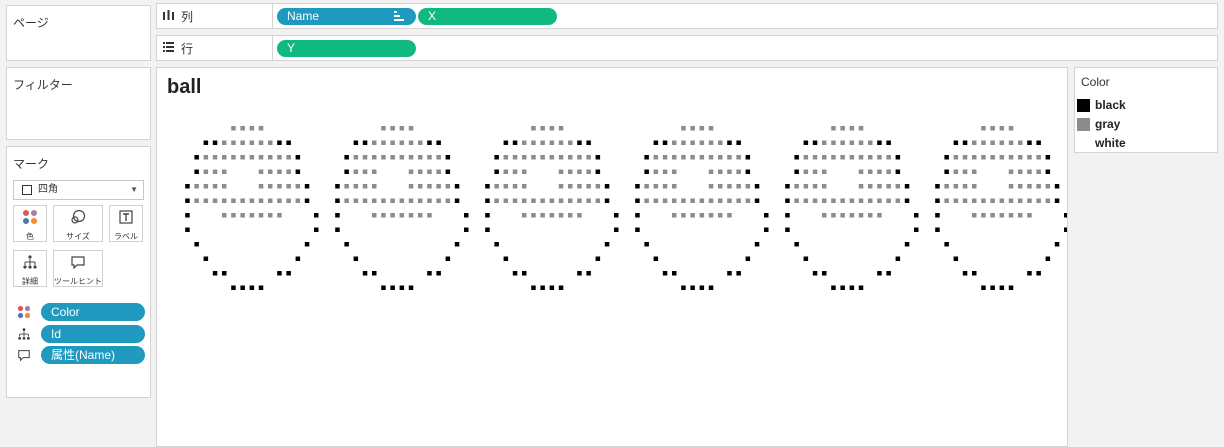  What do you see at coordinates (1146, 143) in the screenshot?
I see `legend-item-white: white` at bounding box center [1146, 143].